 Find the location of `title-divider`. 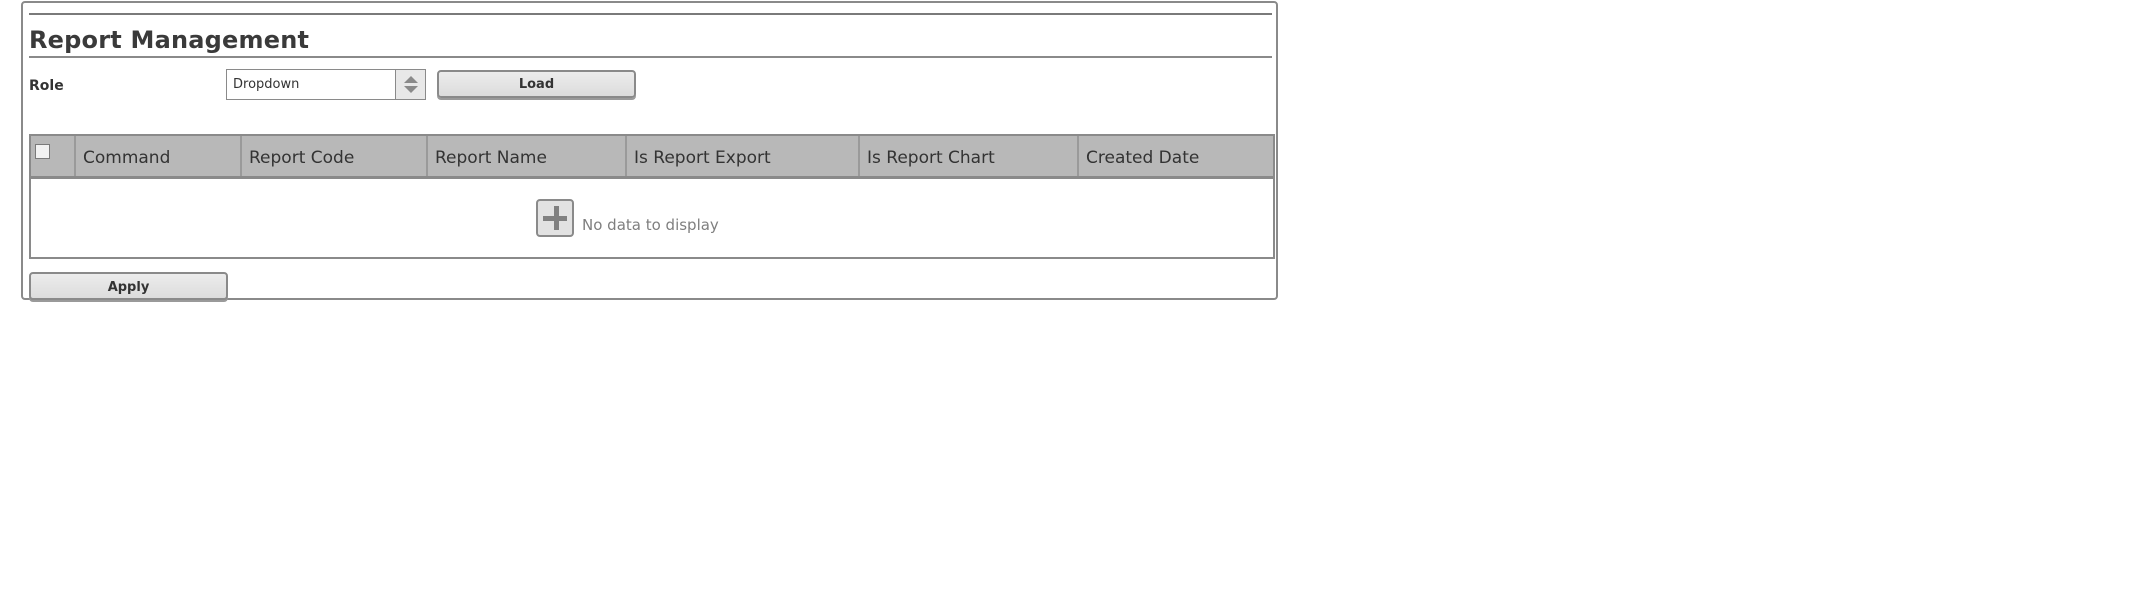

title-divider is located at coordinates (650, 57).